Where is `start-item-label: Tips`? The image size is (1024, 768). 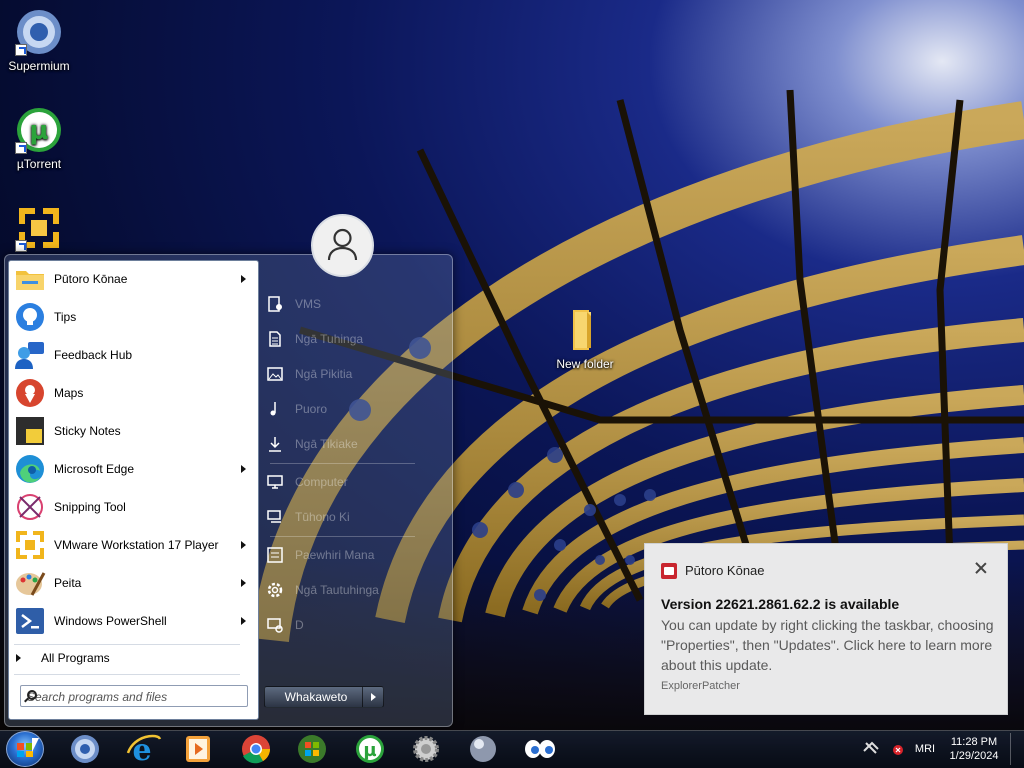 start-item-label: Tips is located at coordinates (65, 317).